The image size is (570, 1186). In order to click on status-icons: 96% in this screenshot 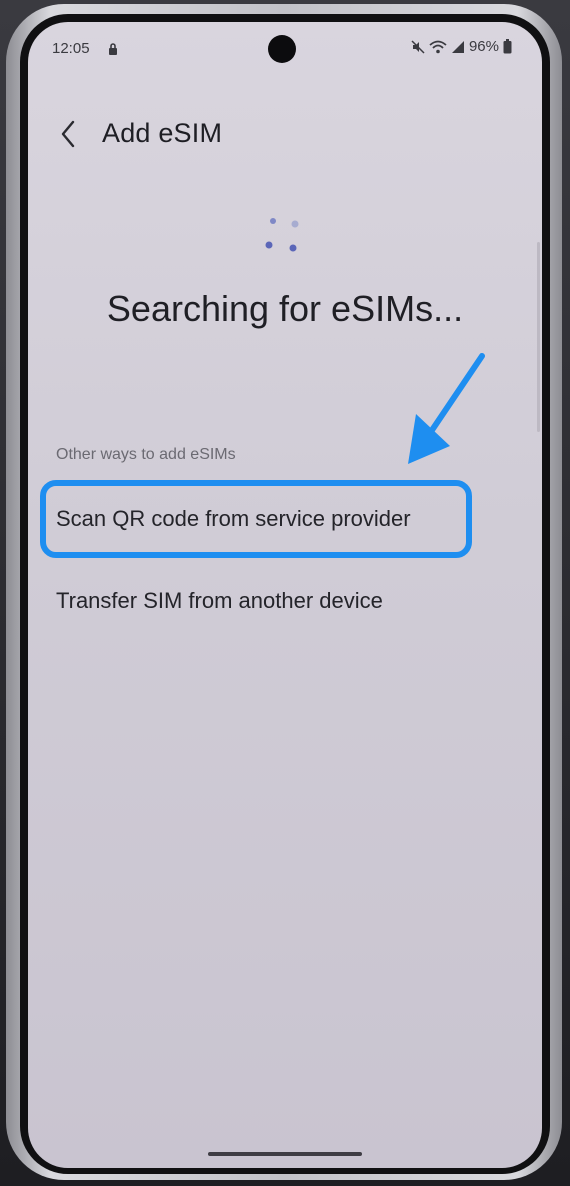, I will do `click(461, 46)`.